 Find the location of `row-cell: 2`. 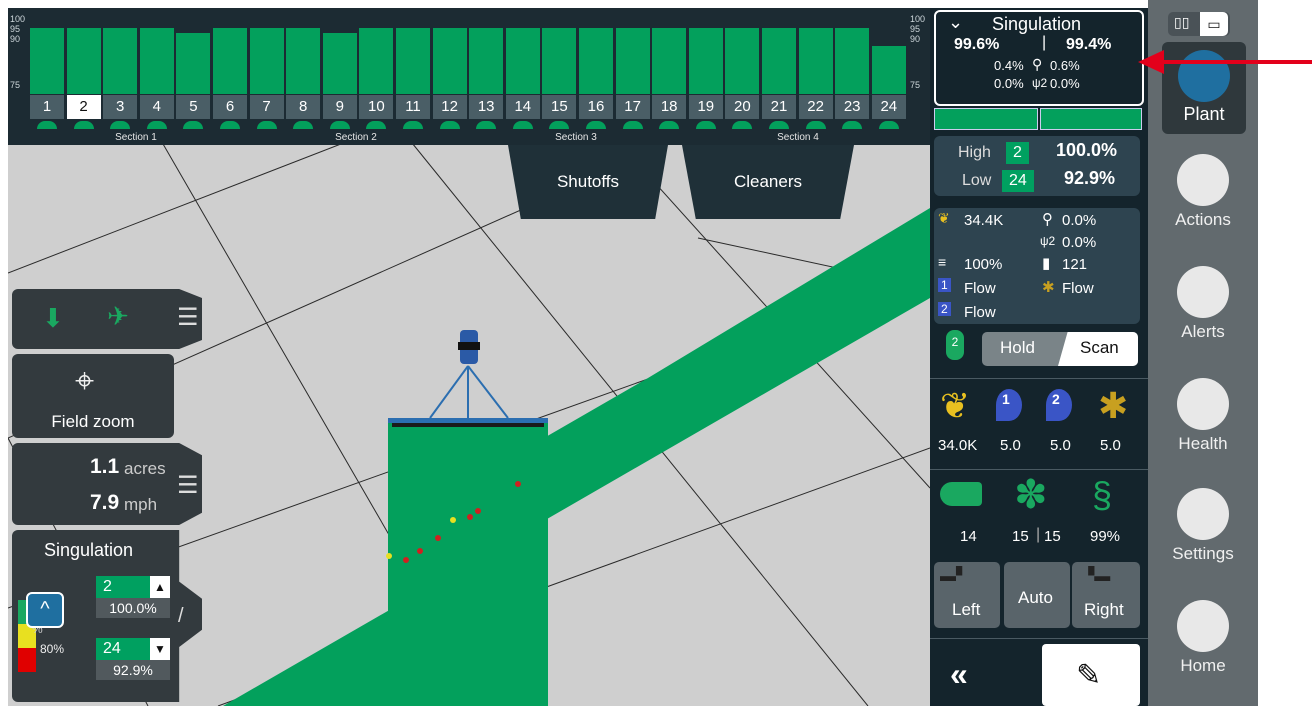

row-cell: 2 is located at coordinates (83, 76).